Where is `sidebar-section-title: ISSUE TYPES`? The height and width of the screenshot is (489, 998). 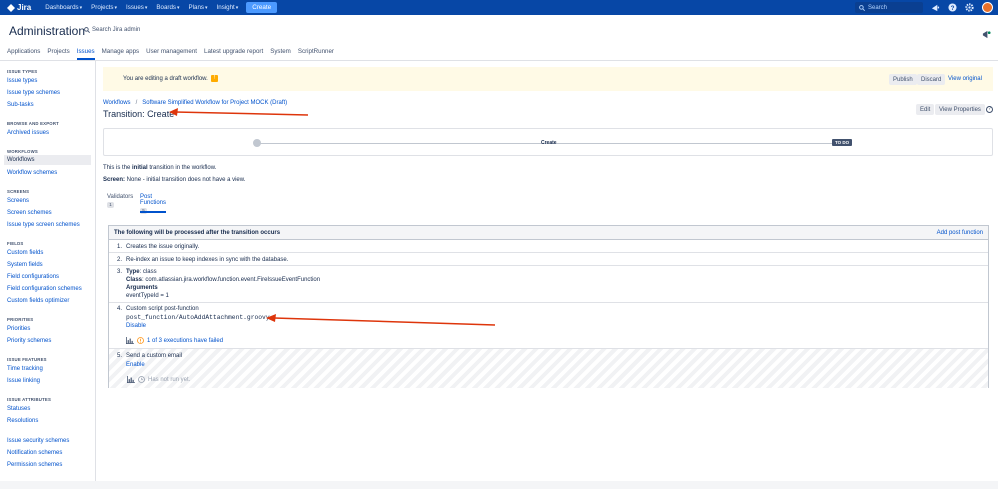
sidebar-section-title: ISSUE TYPES is located at coordinates (22, 71).